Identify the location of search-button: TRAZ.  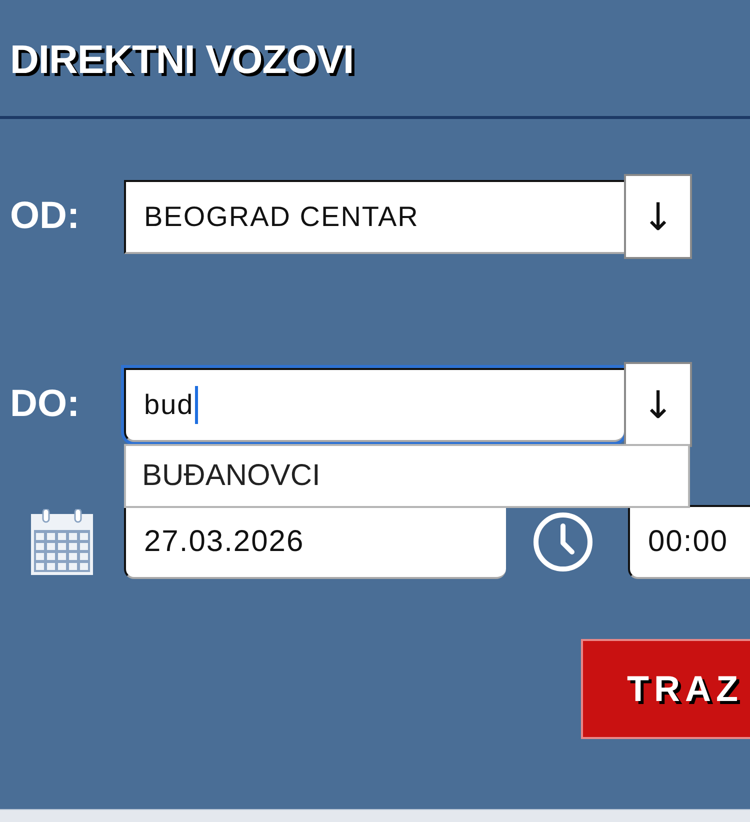
(665, 689).